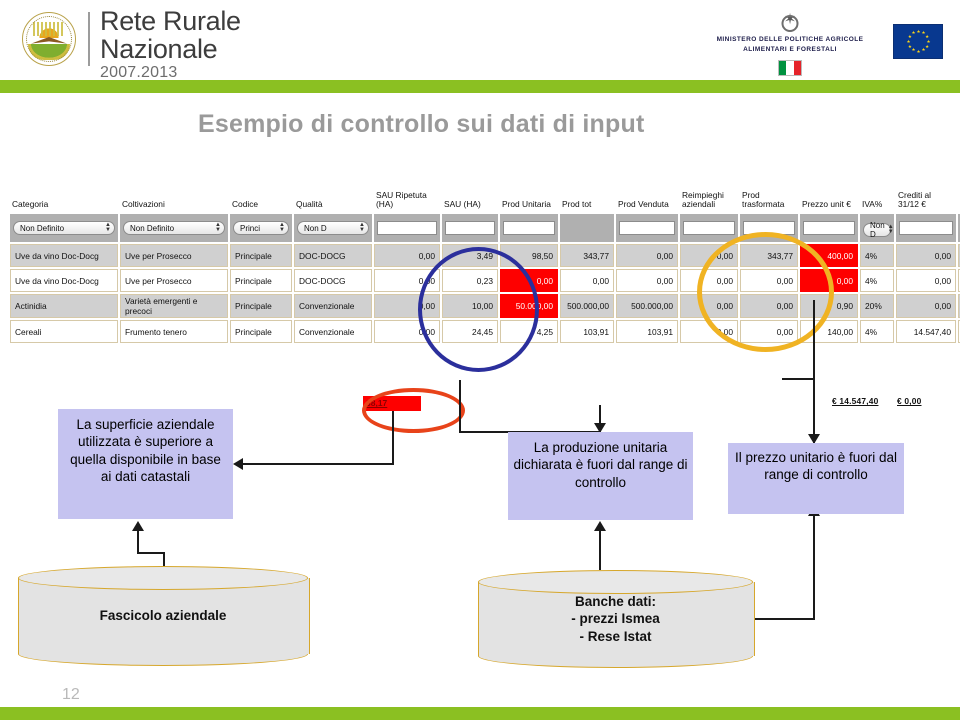 This screenshot has width=960, height=720. What do you see at coordinates (480, 713) in the screenshot?
I see `footer-green-bar` at bounding box center [480, 713].